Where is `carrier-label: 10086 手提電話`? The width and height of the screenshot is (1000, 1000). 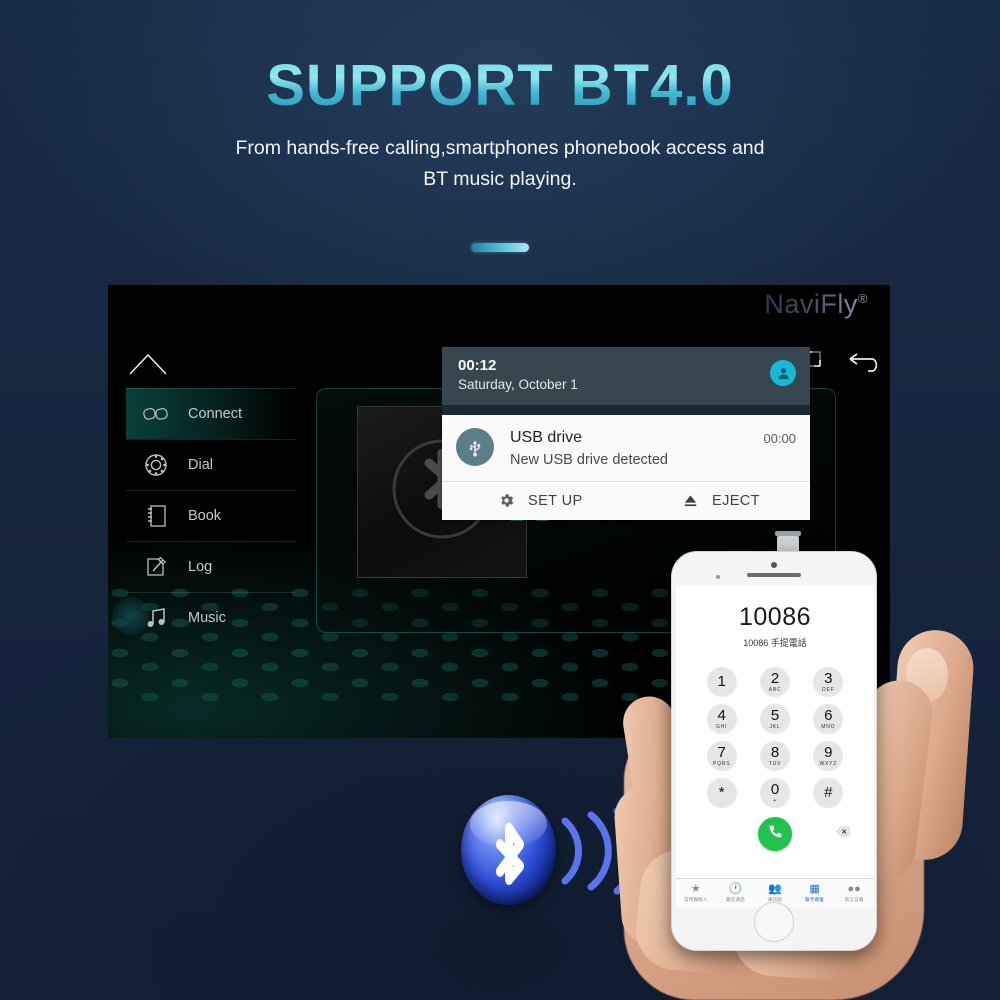 carrier-label: 10086 手提電話 is located at coordinates (775, 643).